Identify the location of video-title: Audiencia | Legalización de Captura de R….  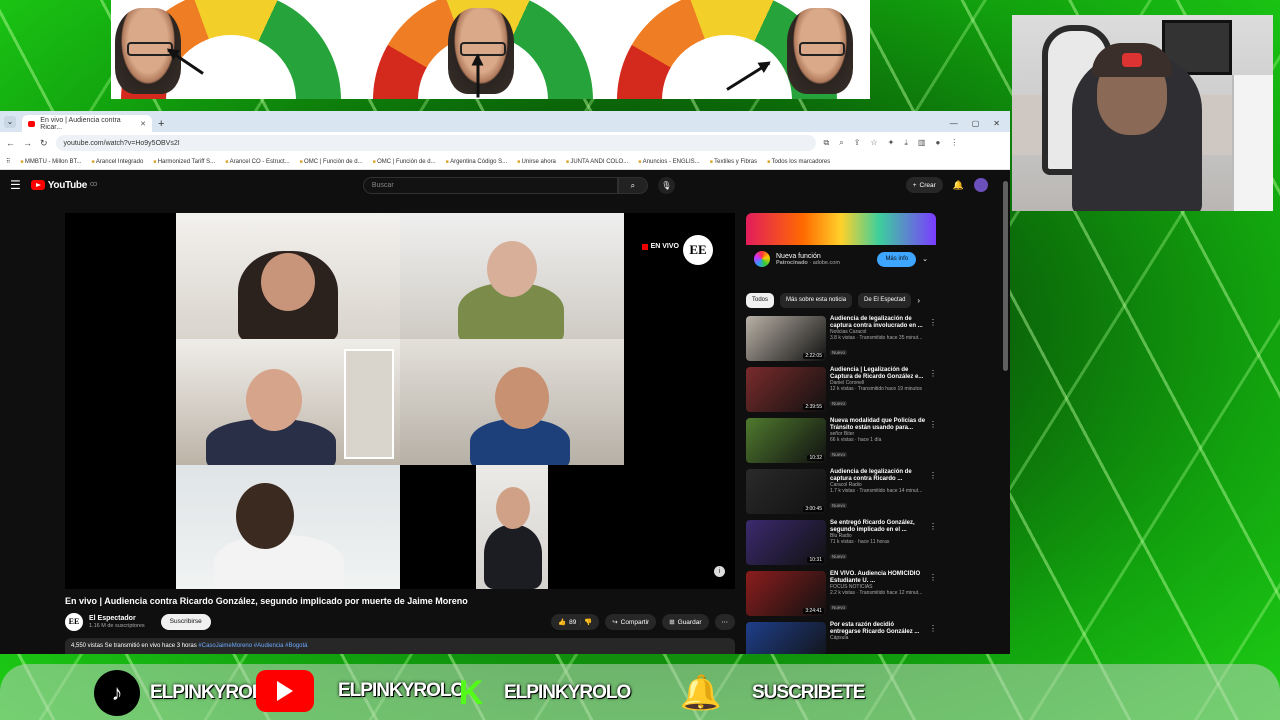
(878, 374).